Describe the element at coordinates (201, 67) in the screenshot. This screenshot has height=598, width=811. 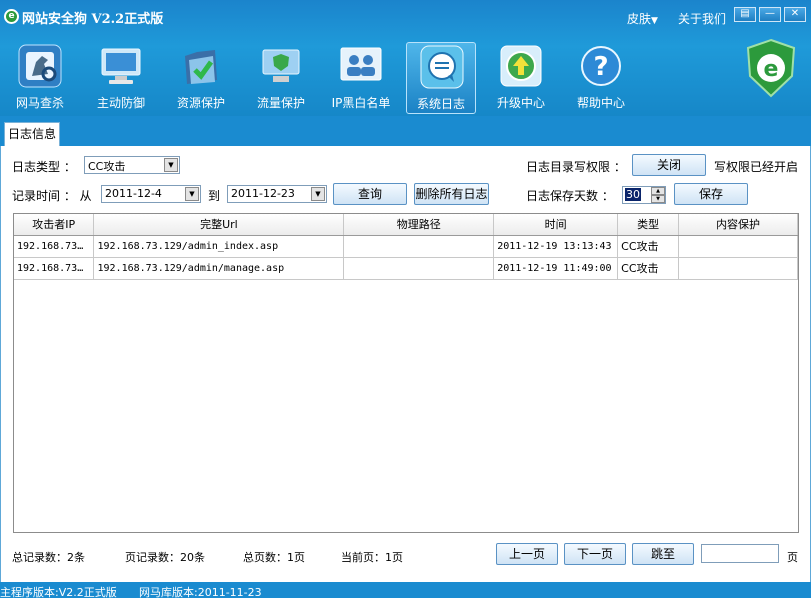
I see `folder-check-icon` at that location.